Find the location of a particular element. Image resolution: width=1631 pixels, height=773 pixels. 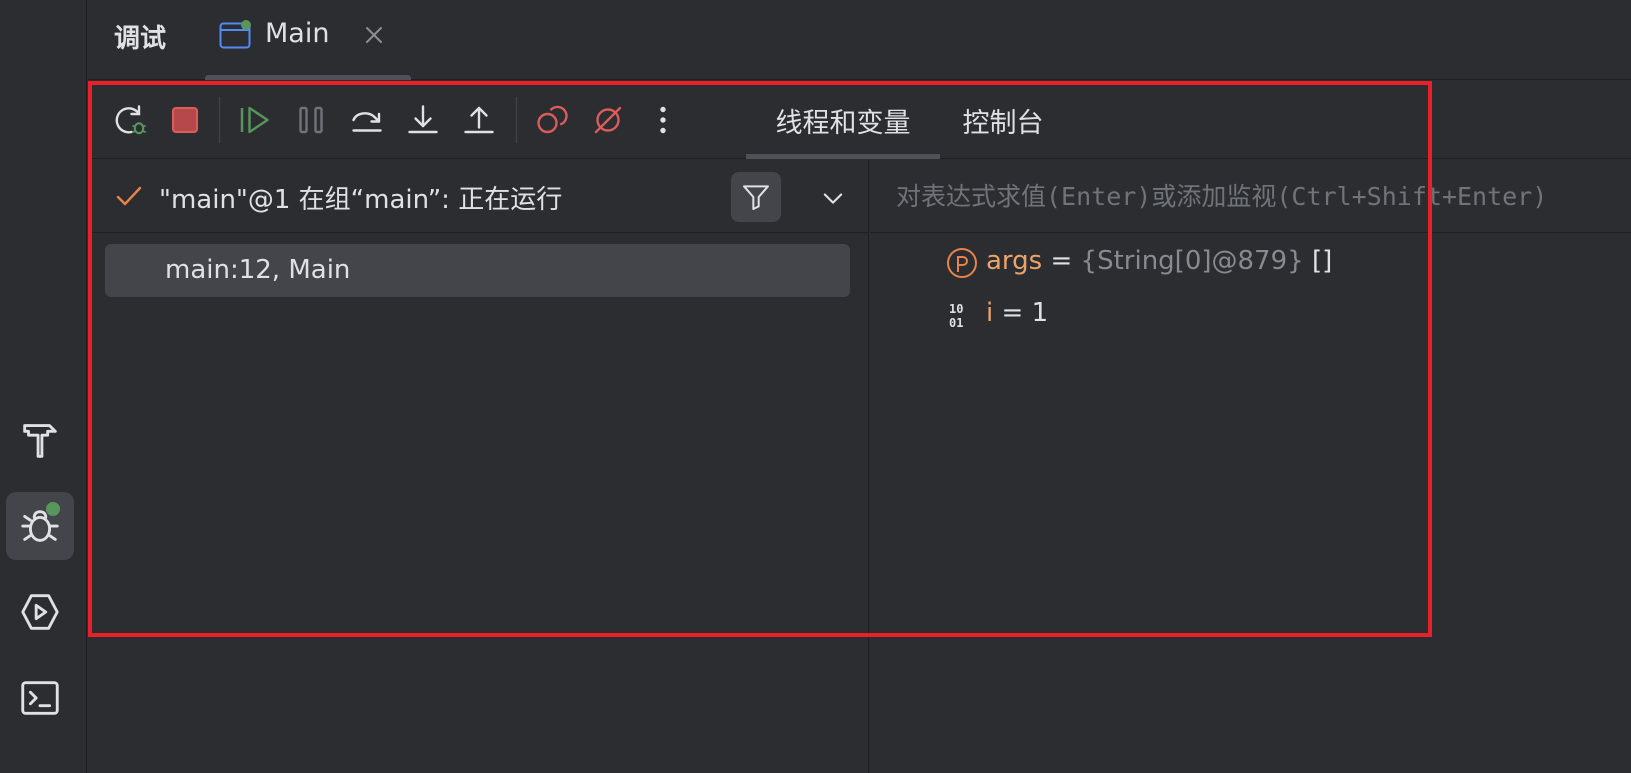

tab-main: Main is located at coordinates (308, 40).